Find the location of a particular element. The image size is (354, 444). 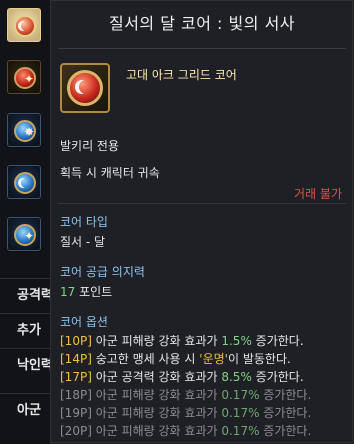

supply-unit: 포인트 is located at coordinates (94, 292).